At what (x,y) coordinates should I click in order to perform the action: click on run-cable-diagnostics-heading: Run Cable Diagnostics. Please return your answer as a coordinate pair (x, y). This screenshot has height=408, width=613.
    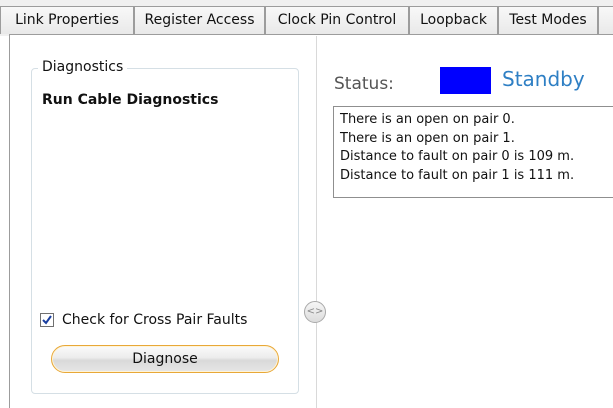
    Looking at the image, I should click on (130, 100).